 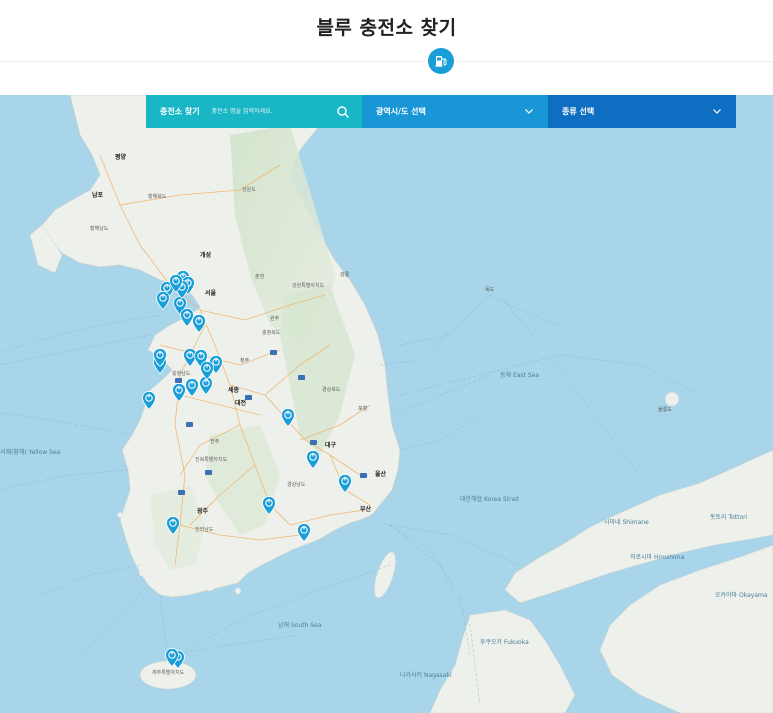 I want to click on island-label: 독도, so click(x=490, y=290).